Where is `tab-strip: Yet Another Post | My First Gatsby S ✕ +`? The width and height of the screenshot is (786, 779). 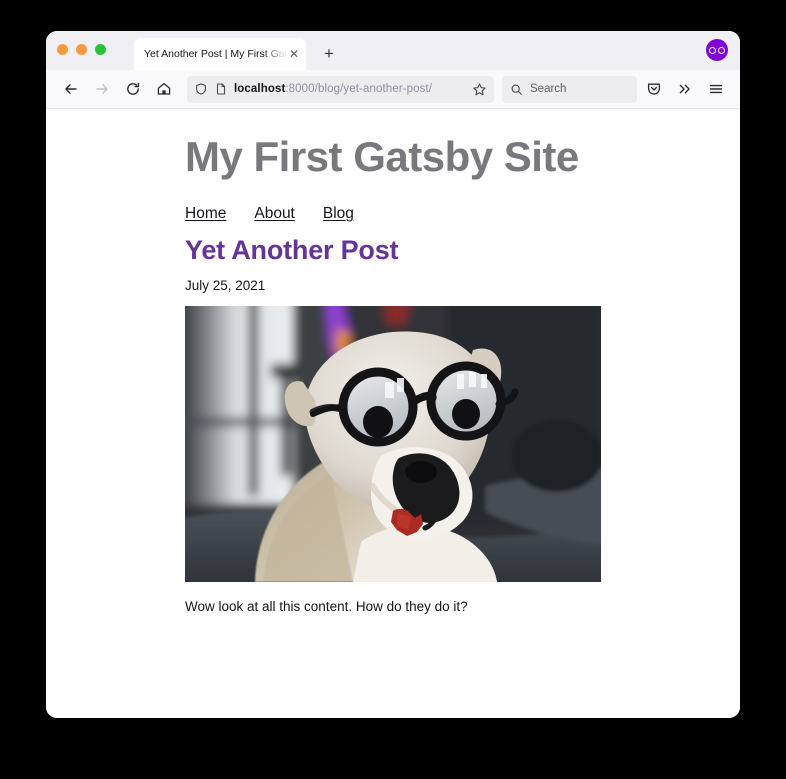 tab-strip: Yet Another Post | My First Gatsby S ✕ + is located at coordinates (393, 50).